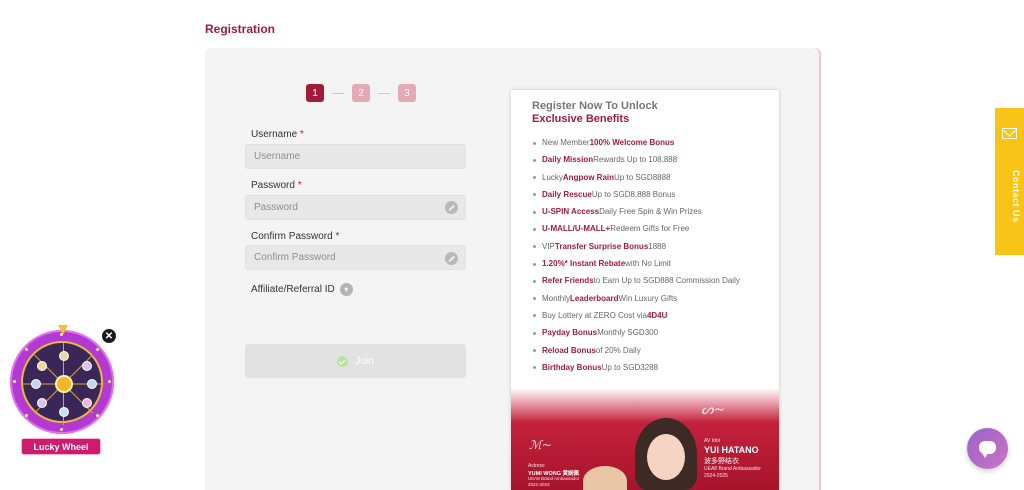  What do you see at coordinates (293, 289) in the screenshot?
I see `affiliate-label: Affiliate/Referral ID` at bounding box center [293, 289].